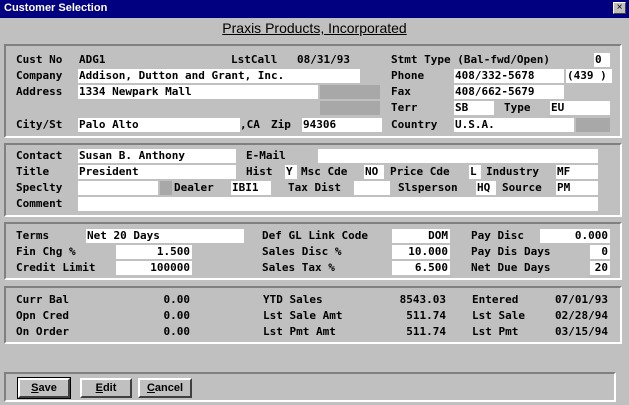 The width and height of the screenshot is (629, 405). Describe the element at coordinates (511, 267) in the screenshot. I see `net-due-days-label: Net Due Days` at that location.